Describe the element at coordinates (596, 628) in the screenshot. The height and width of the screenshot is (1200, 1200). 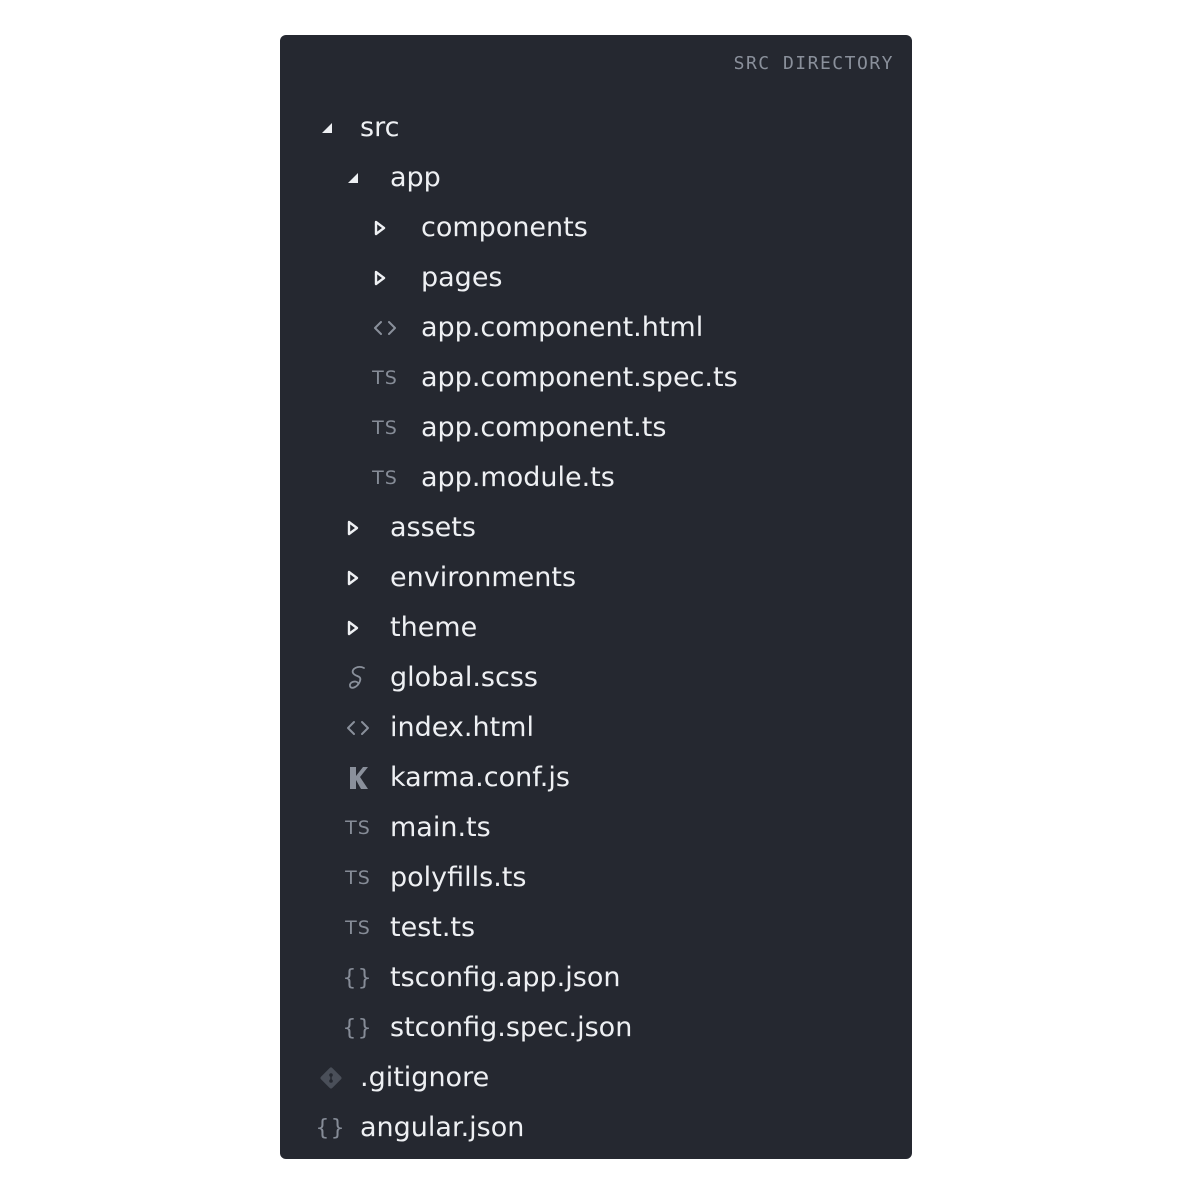
I see `tree-folder-row: theme` at that location.